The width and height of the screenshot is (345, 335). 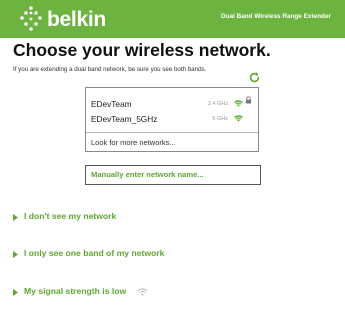 I want to click on network-name: EDevTeam, so click(x=111, y=104).